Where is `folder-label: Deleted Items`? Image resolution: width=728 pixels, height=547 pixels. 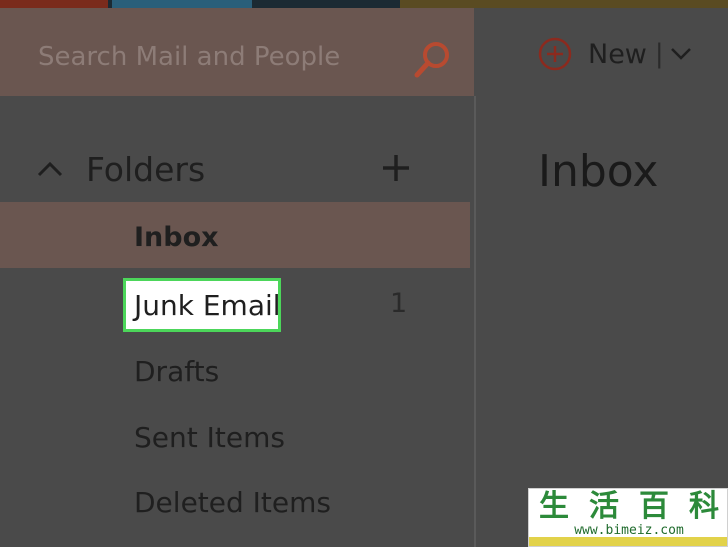
folder-label: Deleted Items is located at coordinates (232, 502).